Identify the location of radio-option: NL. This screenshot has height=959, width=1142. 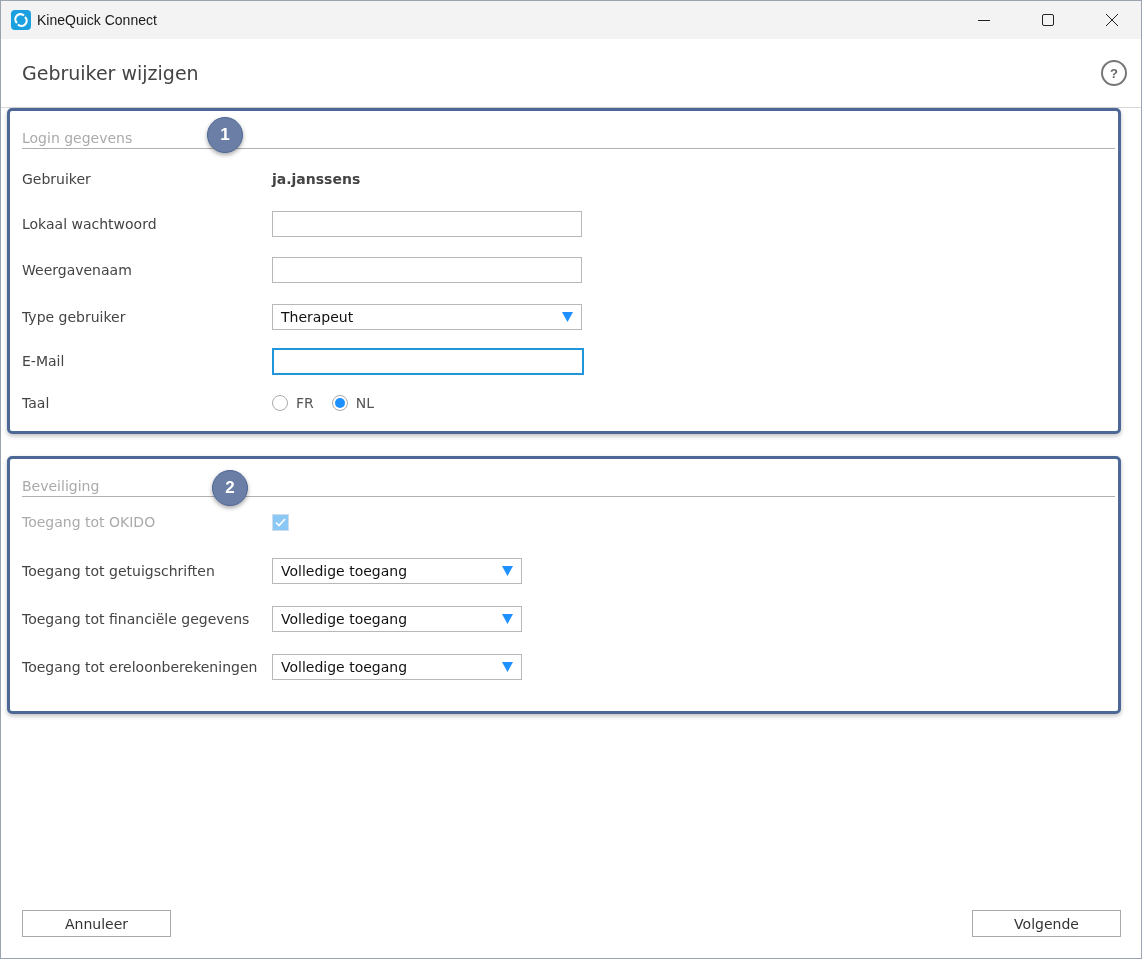
(353, 403).